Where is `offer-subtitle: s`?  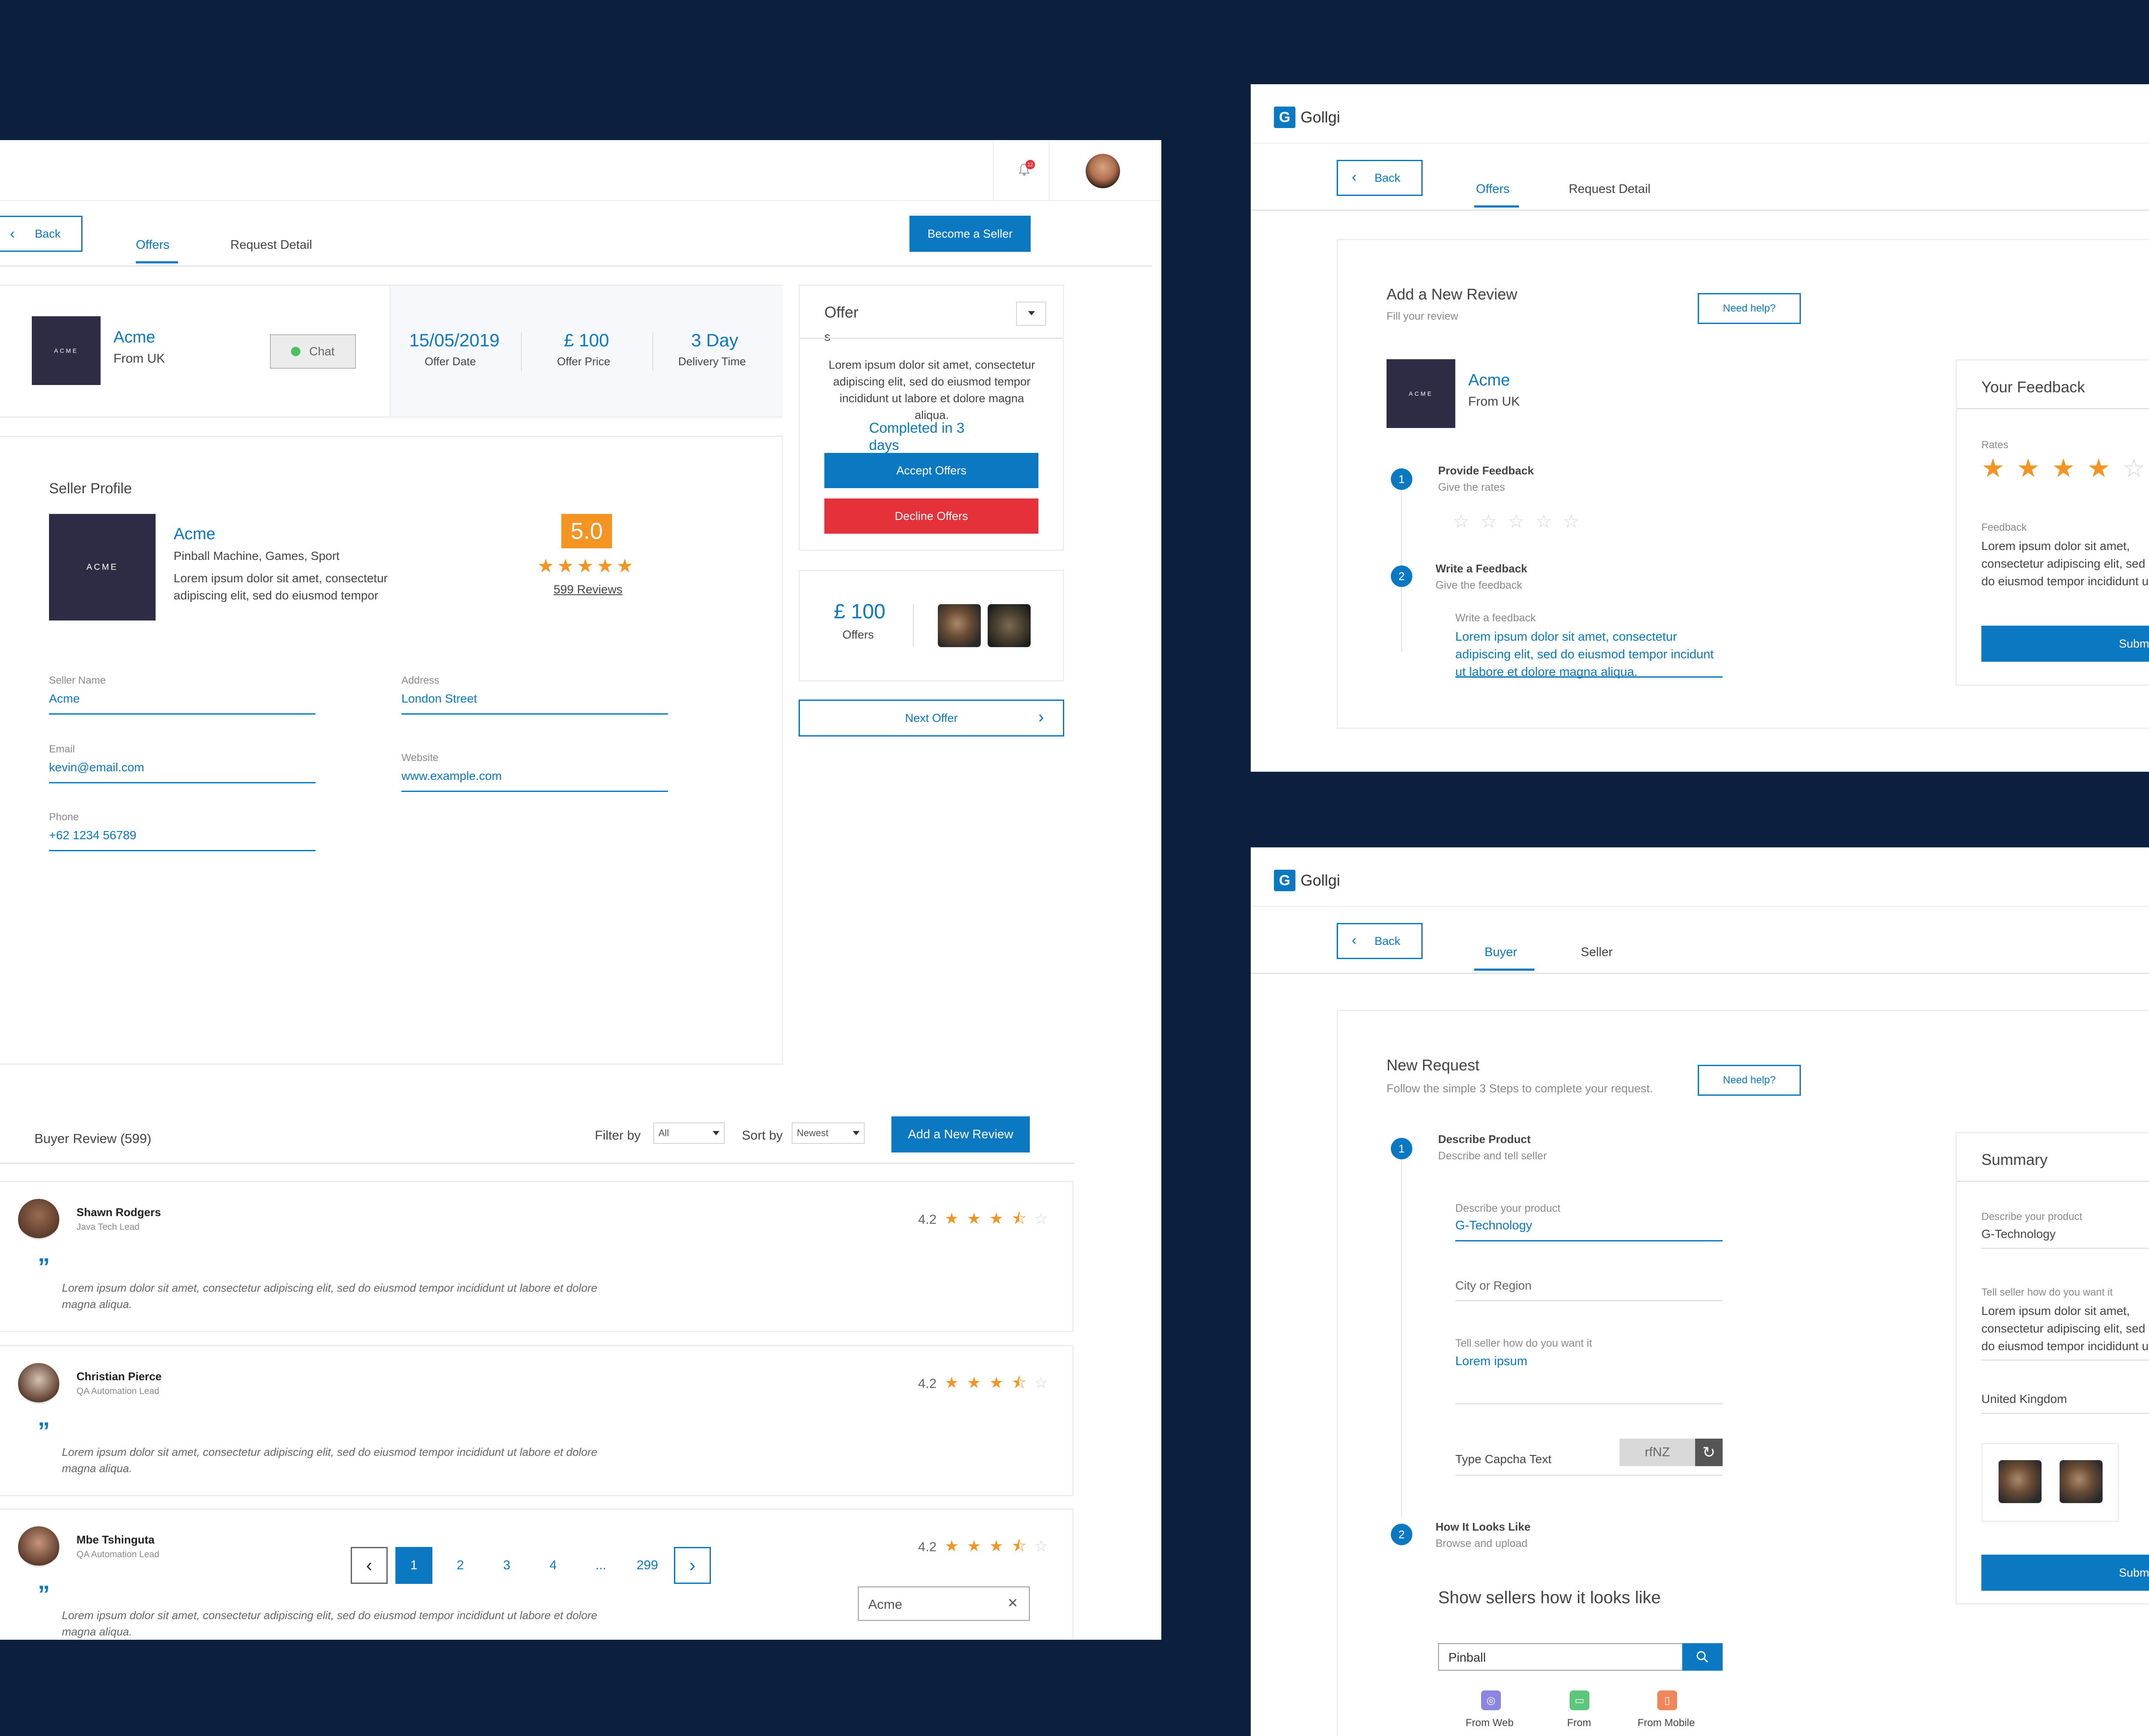 offer-subtitle: s is located at coordinates (827, 336).